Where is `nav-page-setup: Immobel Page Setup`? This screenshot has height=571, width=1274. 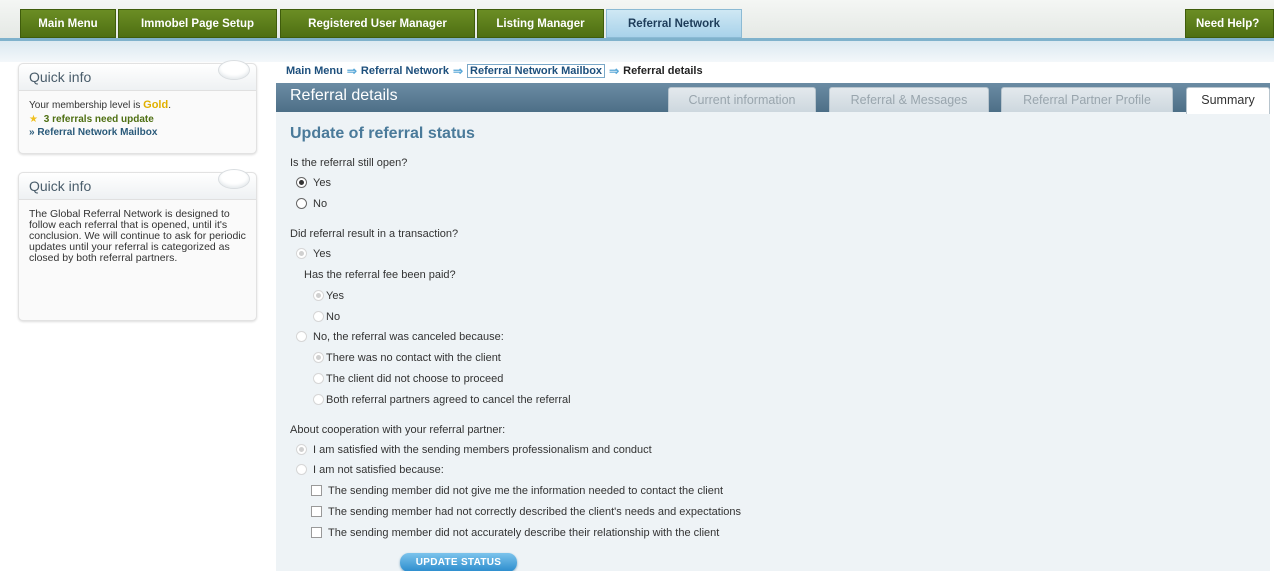
nav-page-setup: Immobel Page Setup is located at coordinates (197, 23).